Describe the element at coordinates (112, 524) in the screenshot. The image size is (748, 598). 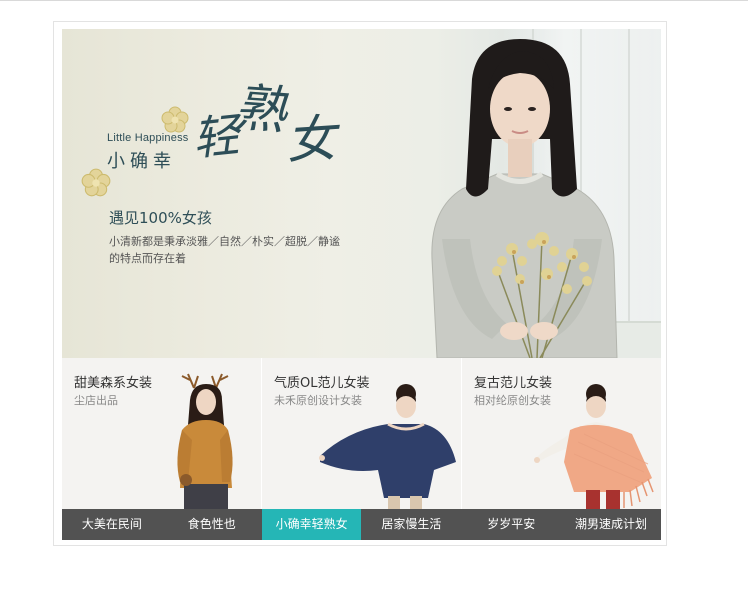
I see `nav-item-folk-beauty: 大美在民间` at that location.